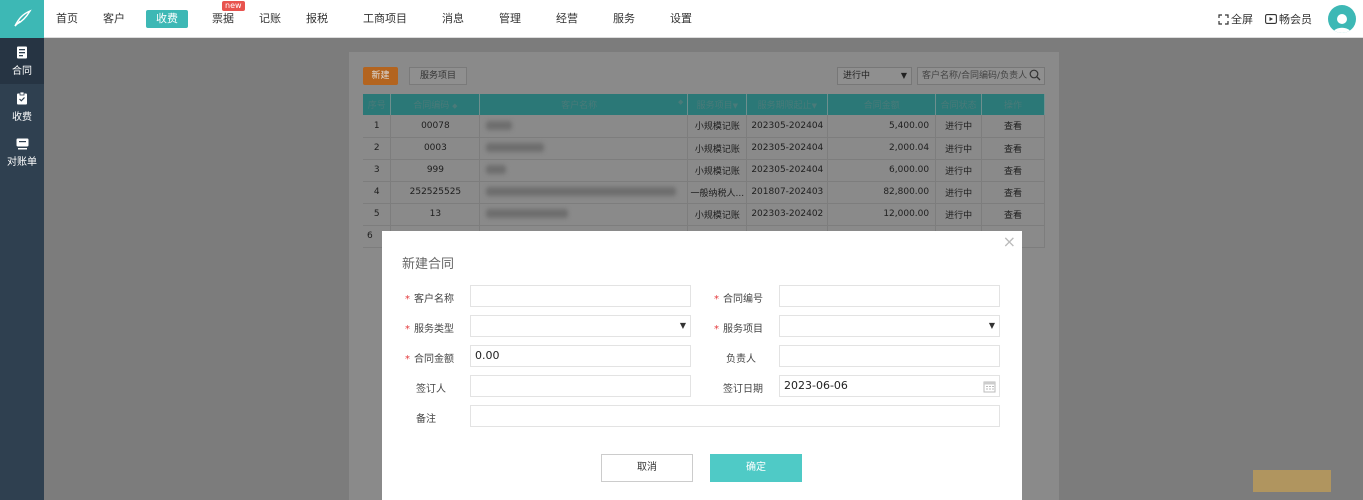 The width and height of the screenshot is (1363, 500). I want to click on service-item-select: ▼, so click(889, 326).